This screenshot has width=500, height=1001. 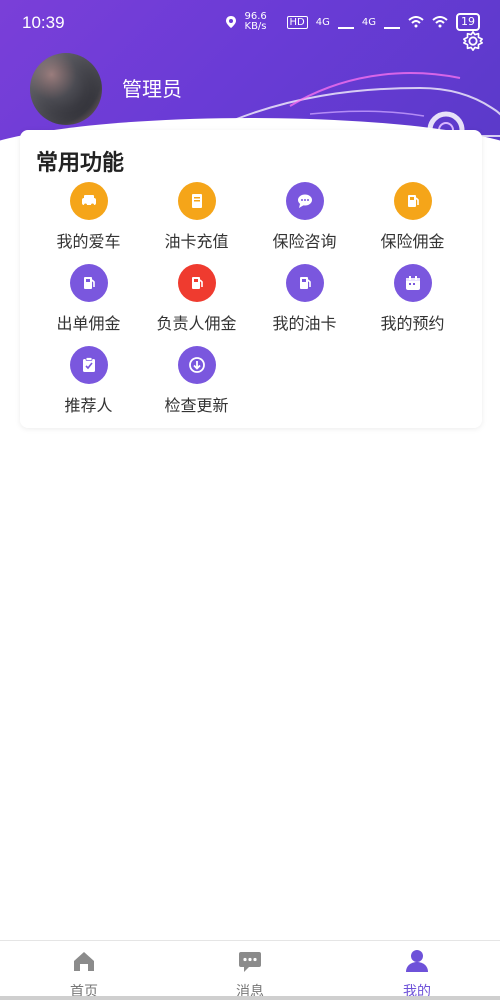 I want to click on avatar, so click(x=66, y=89).